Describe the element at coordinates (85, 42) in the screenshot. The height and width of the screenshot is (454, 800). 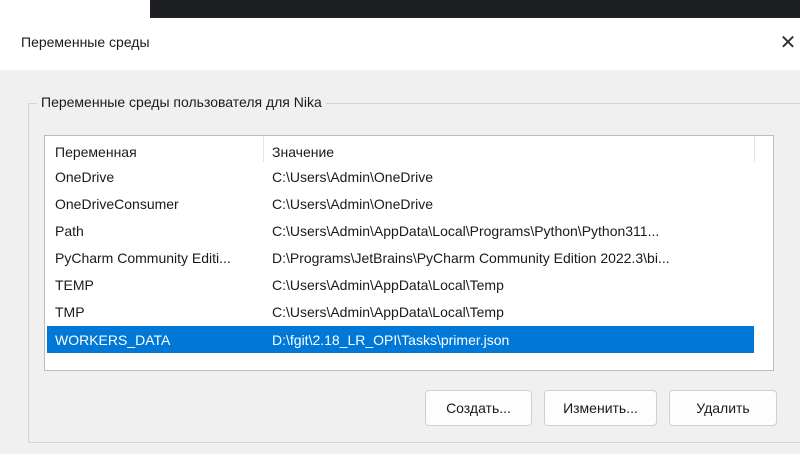
I see `dialog-title: Переменные среды` at that location.